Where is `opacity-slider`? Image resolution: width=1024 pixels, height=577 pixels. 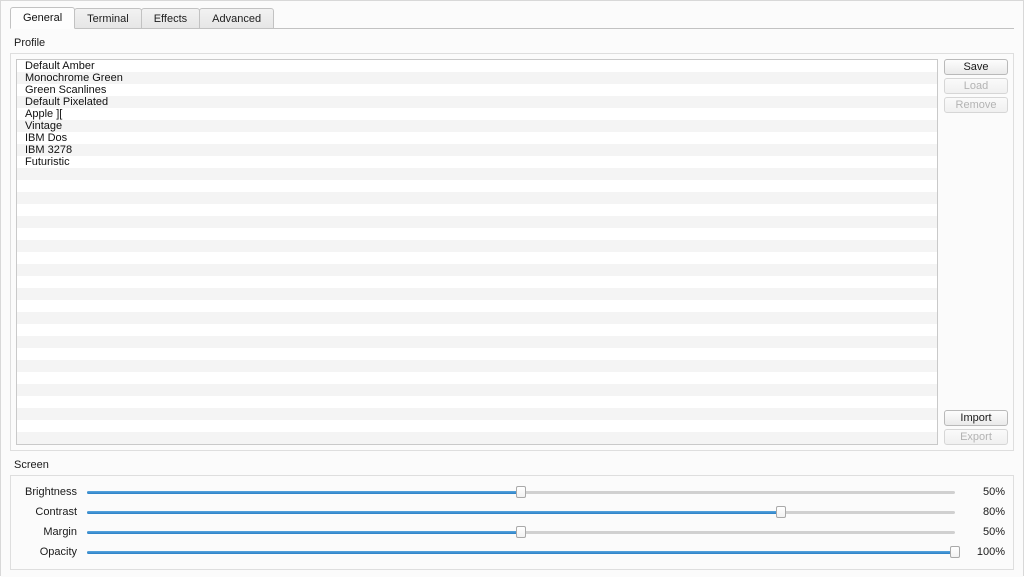 opacity-slider is located at coordinates (523, 552).